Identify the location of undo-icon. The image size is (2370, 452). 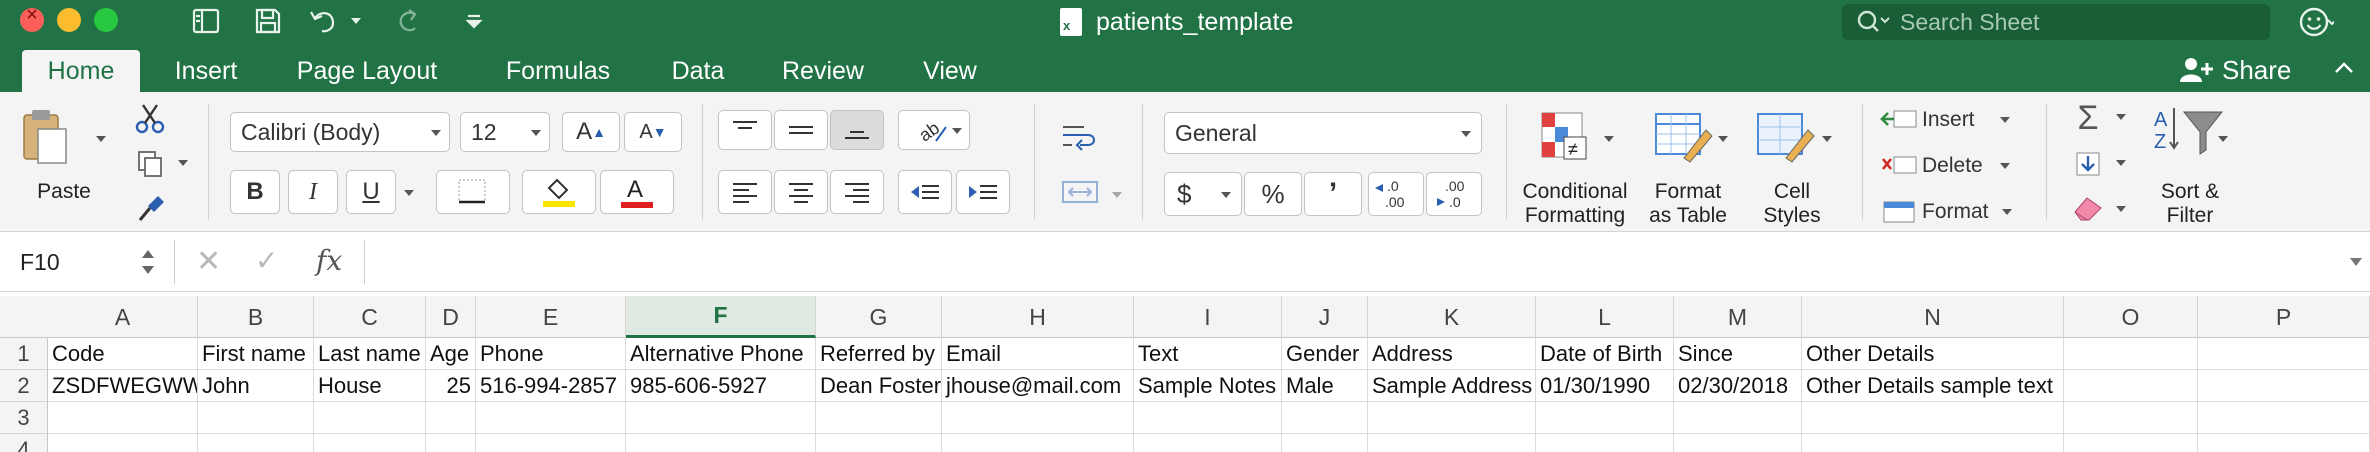
(324, 21).